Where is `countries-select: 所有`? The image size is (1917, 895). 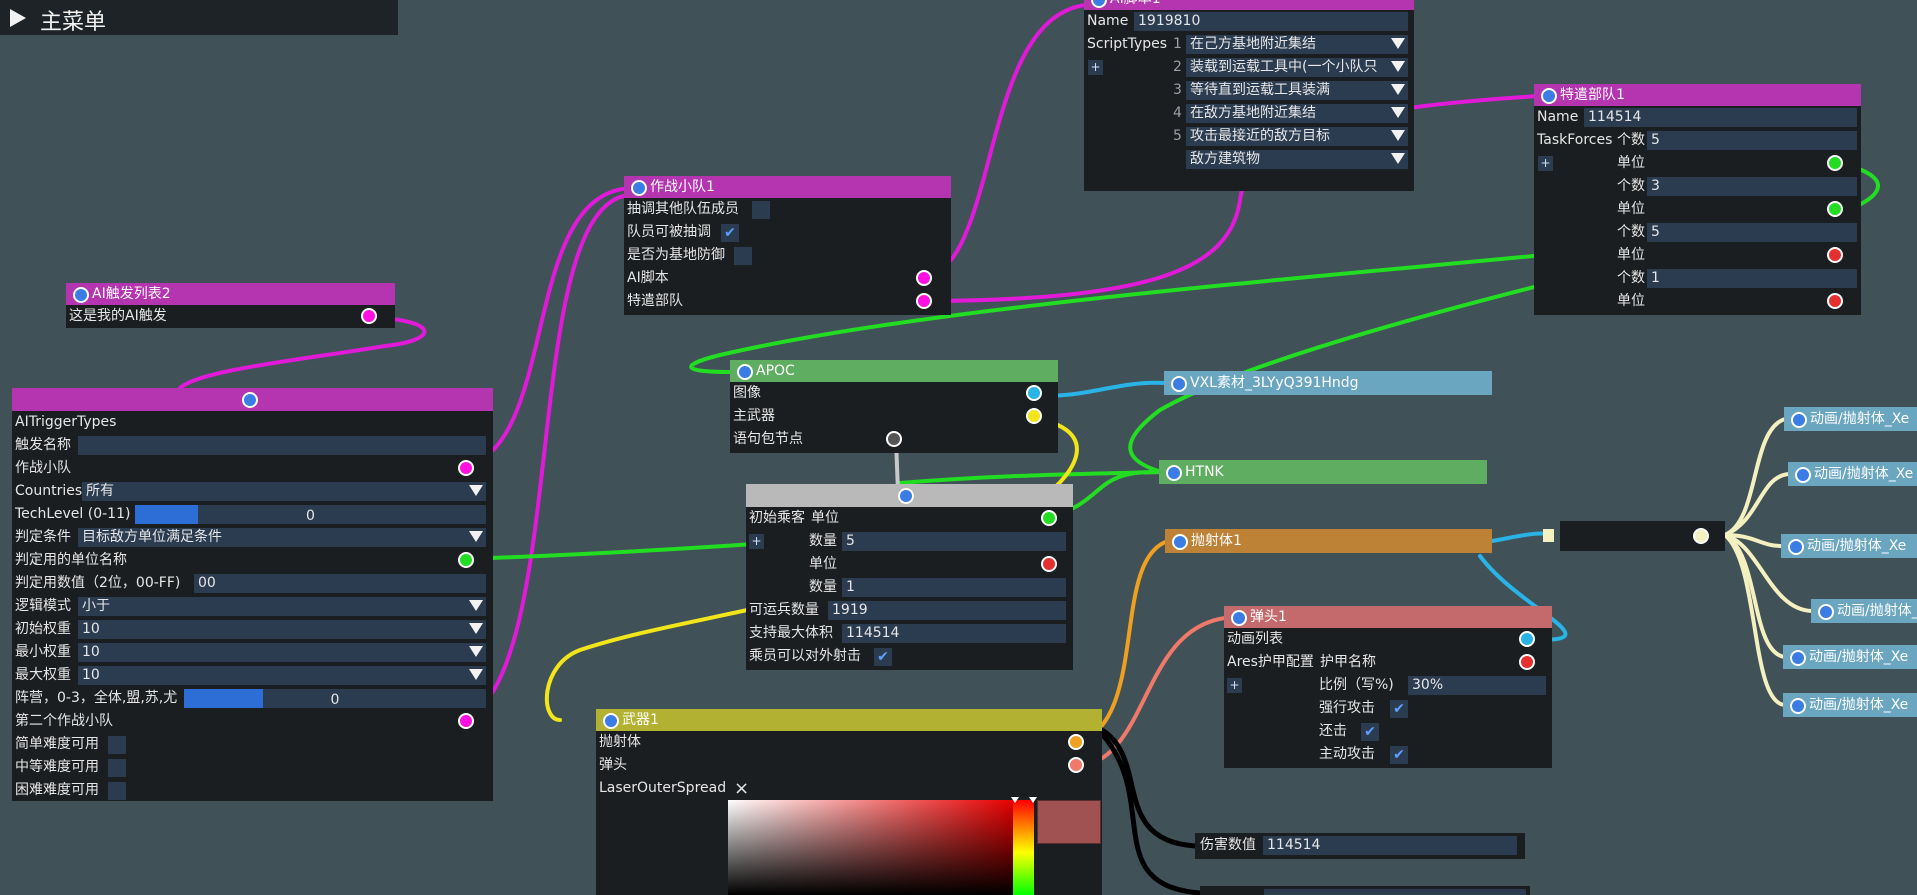
countries-select: 所有 is located at coordinates (284, 491).